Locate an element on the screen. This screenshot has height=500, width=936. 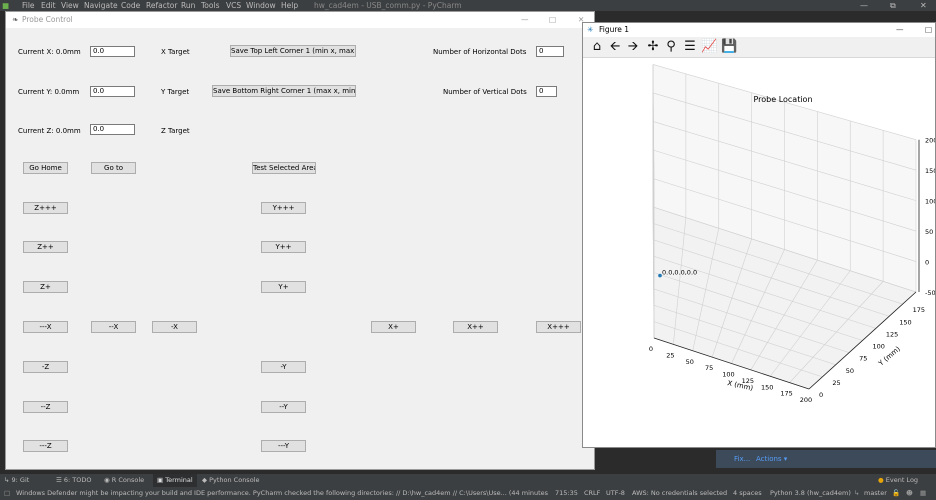
back-arrow-icon: 🡨 is located at coordinates (615, 47).